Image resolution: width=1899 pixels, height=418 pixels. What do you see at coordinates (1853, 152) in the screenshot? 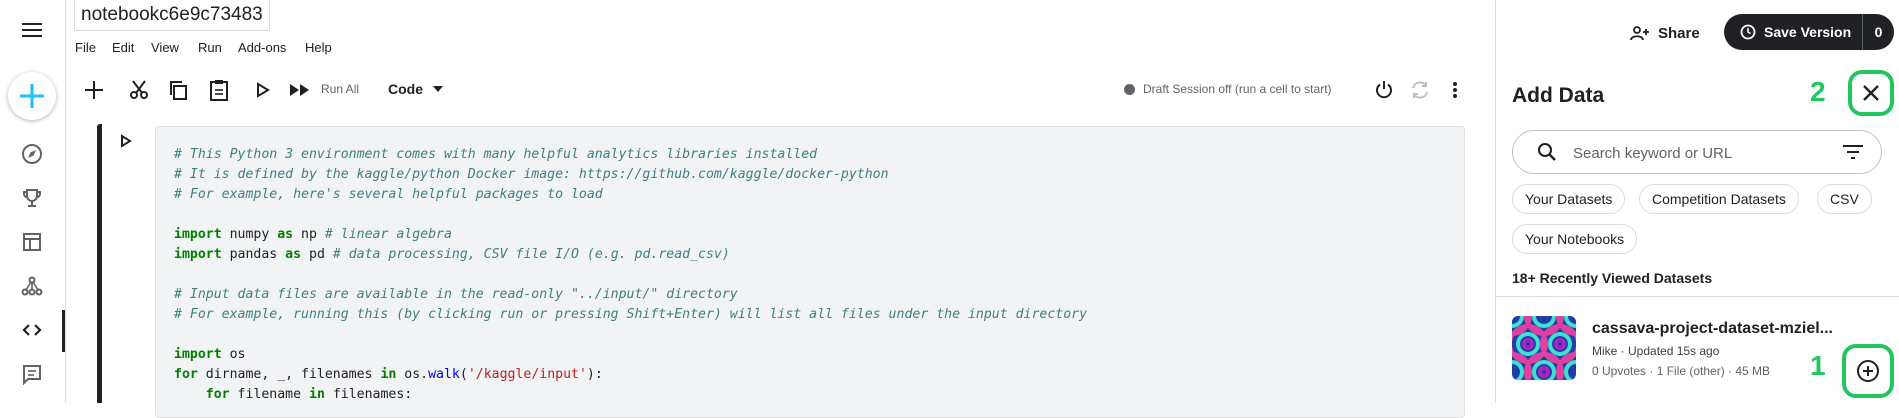
I see `filter-icon` at bounding box center [1853, 152].